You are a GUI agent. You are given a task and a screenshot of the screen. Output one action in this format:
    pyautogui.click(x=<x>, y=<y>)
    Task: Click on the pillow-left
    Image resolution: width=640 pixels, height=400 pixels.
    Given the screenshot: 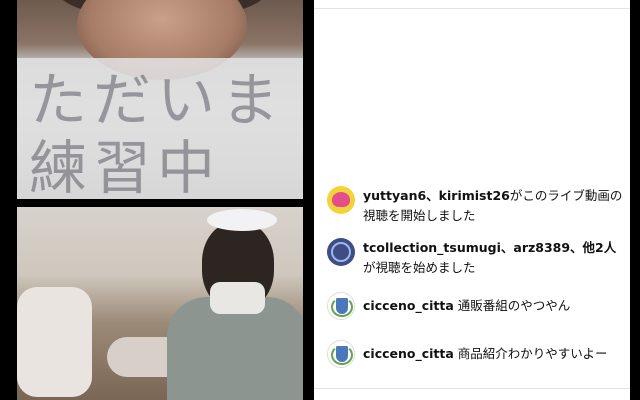 What is the action you would take?
    pyautogui.click(x=54, y=342)
    